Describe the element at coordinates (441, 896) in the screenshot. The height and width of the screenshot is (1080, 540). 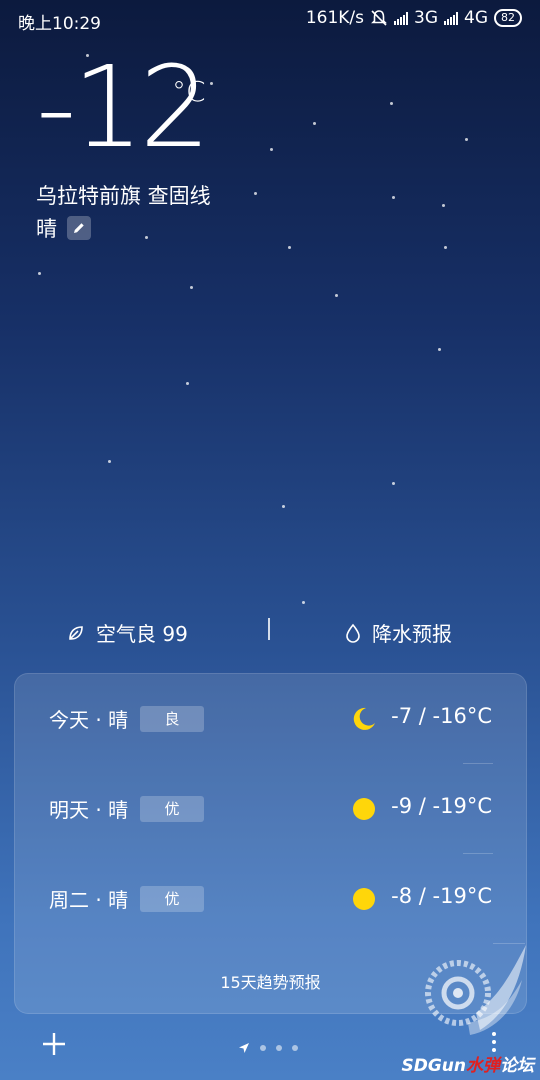
I see `temperature-range: -8 / -19°C` at that location.